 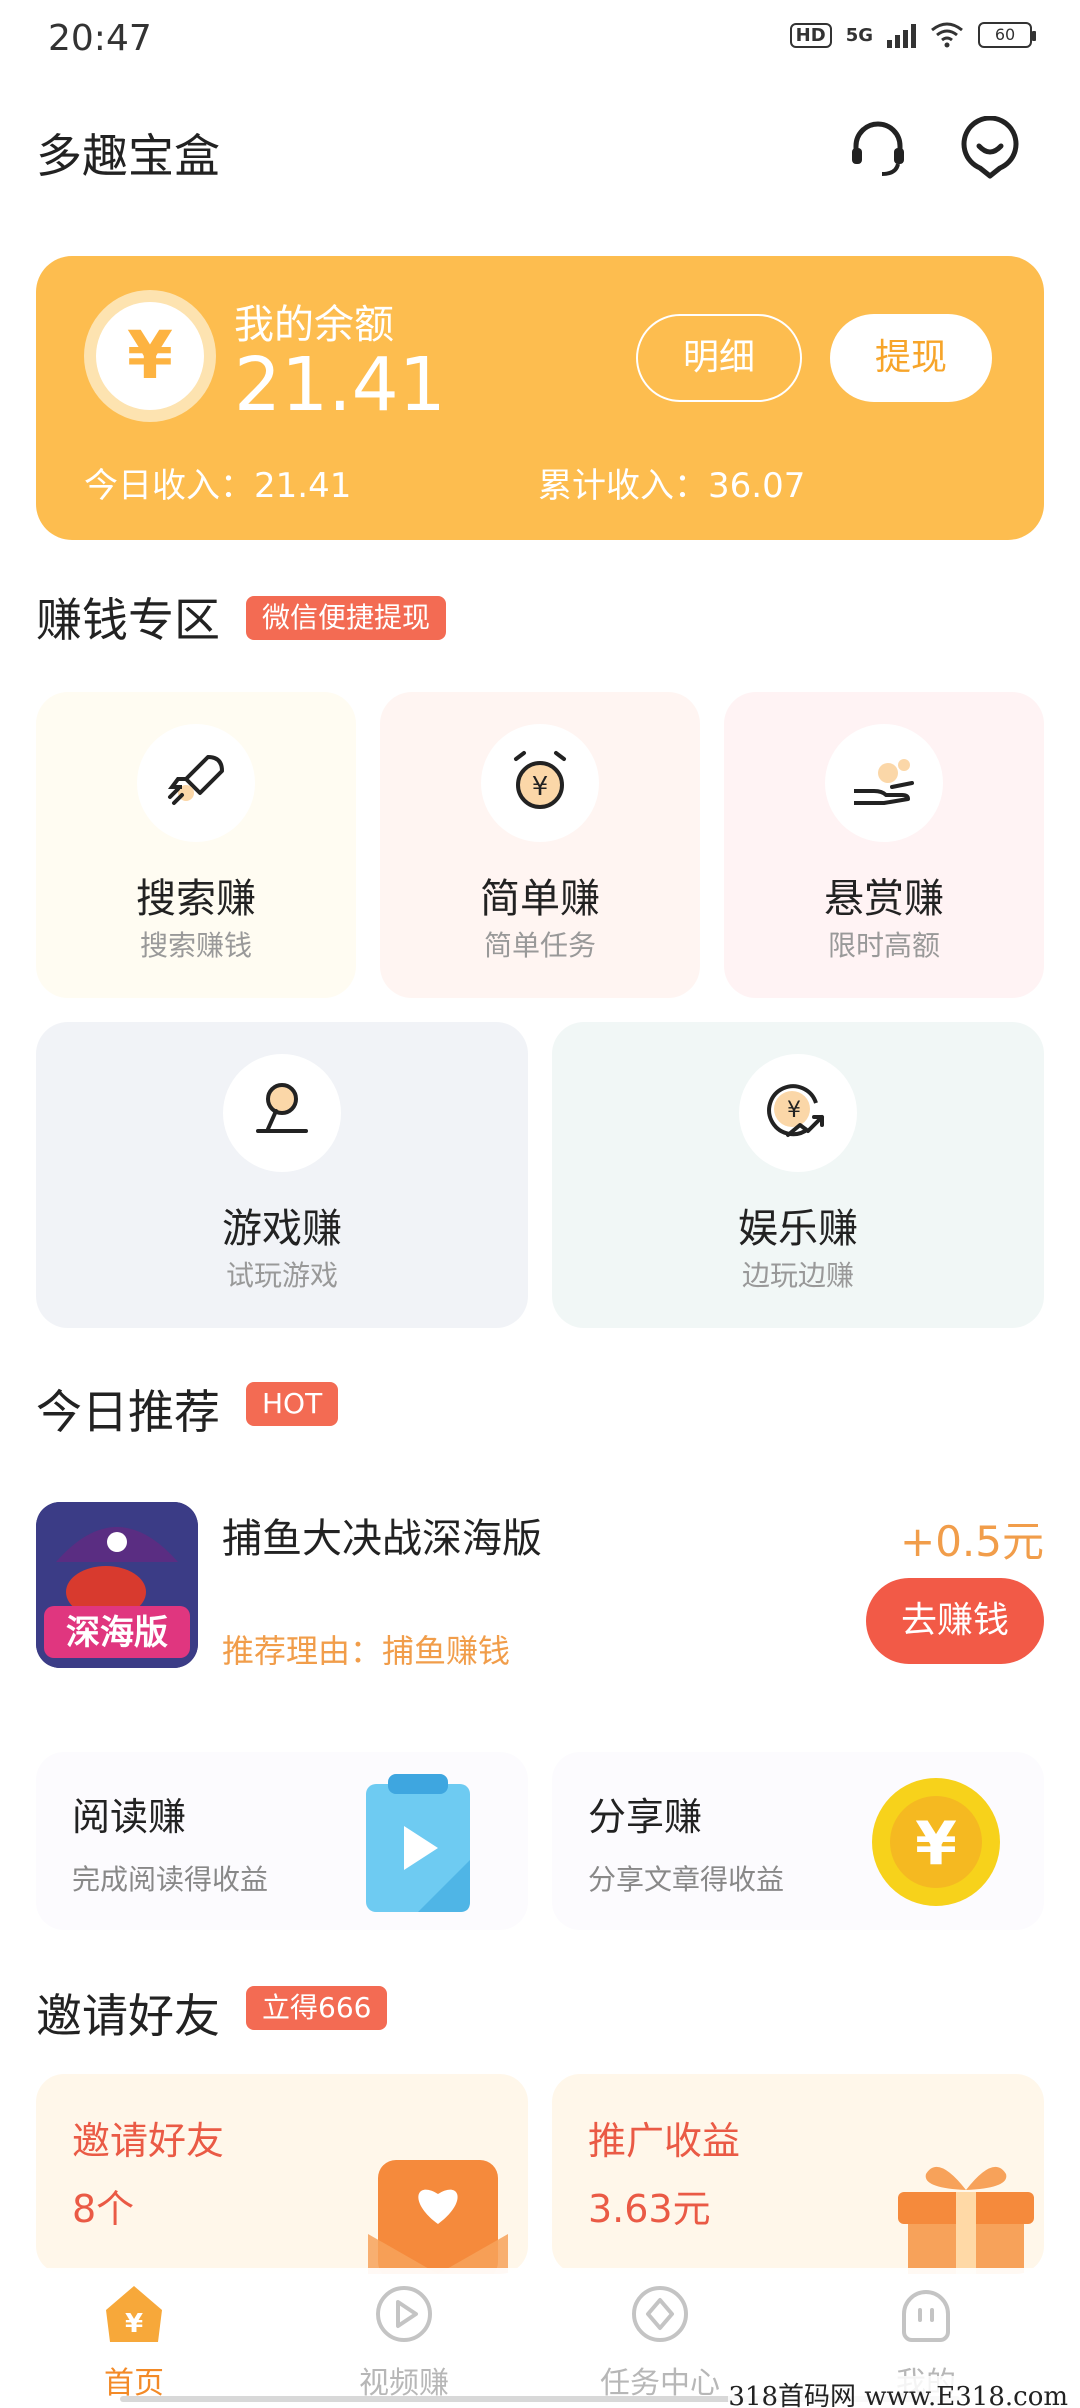 What do you see at coordinates (798, 2174) in the screenshot?
I see `promo-income-card: 推广收益 3.63元` at bounding box center [798, 2174].